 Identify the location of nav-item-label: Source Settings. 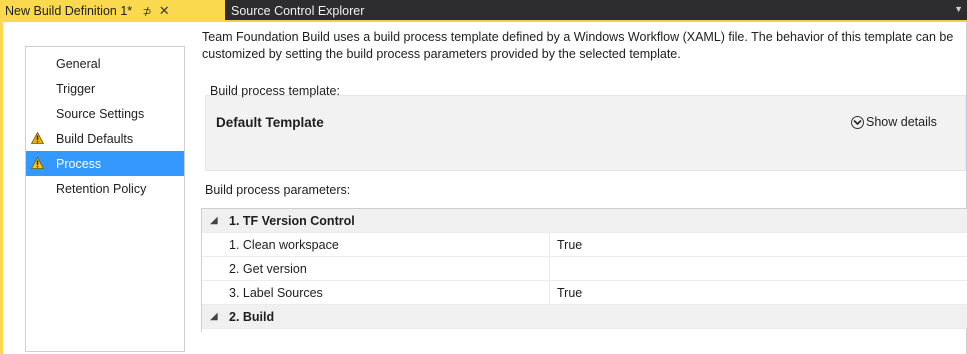
(100, 113).